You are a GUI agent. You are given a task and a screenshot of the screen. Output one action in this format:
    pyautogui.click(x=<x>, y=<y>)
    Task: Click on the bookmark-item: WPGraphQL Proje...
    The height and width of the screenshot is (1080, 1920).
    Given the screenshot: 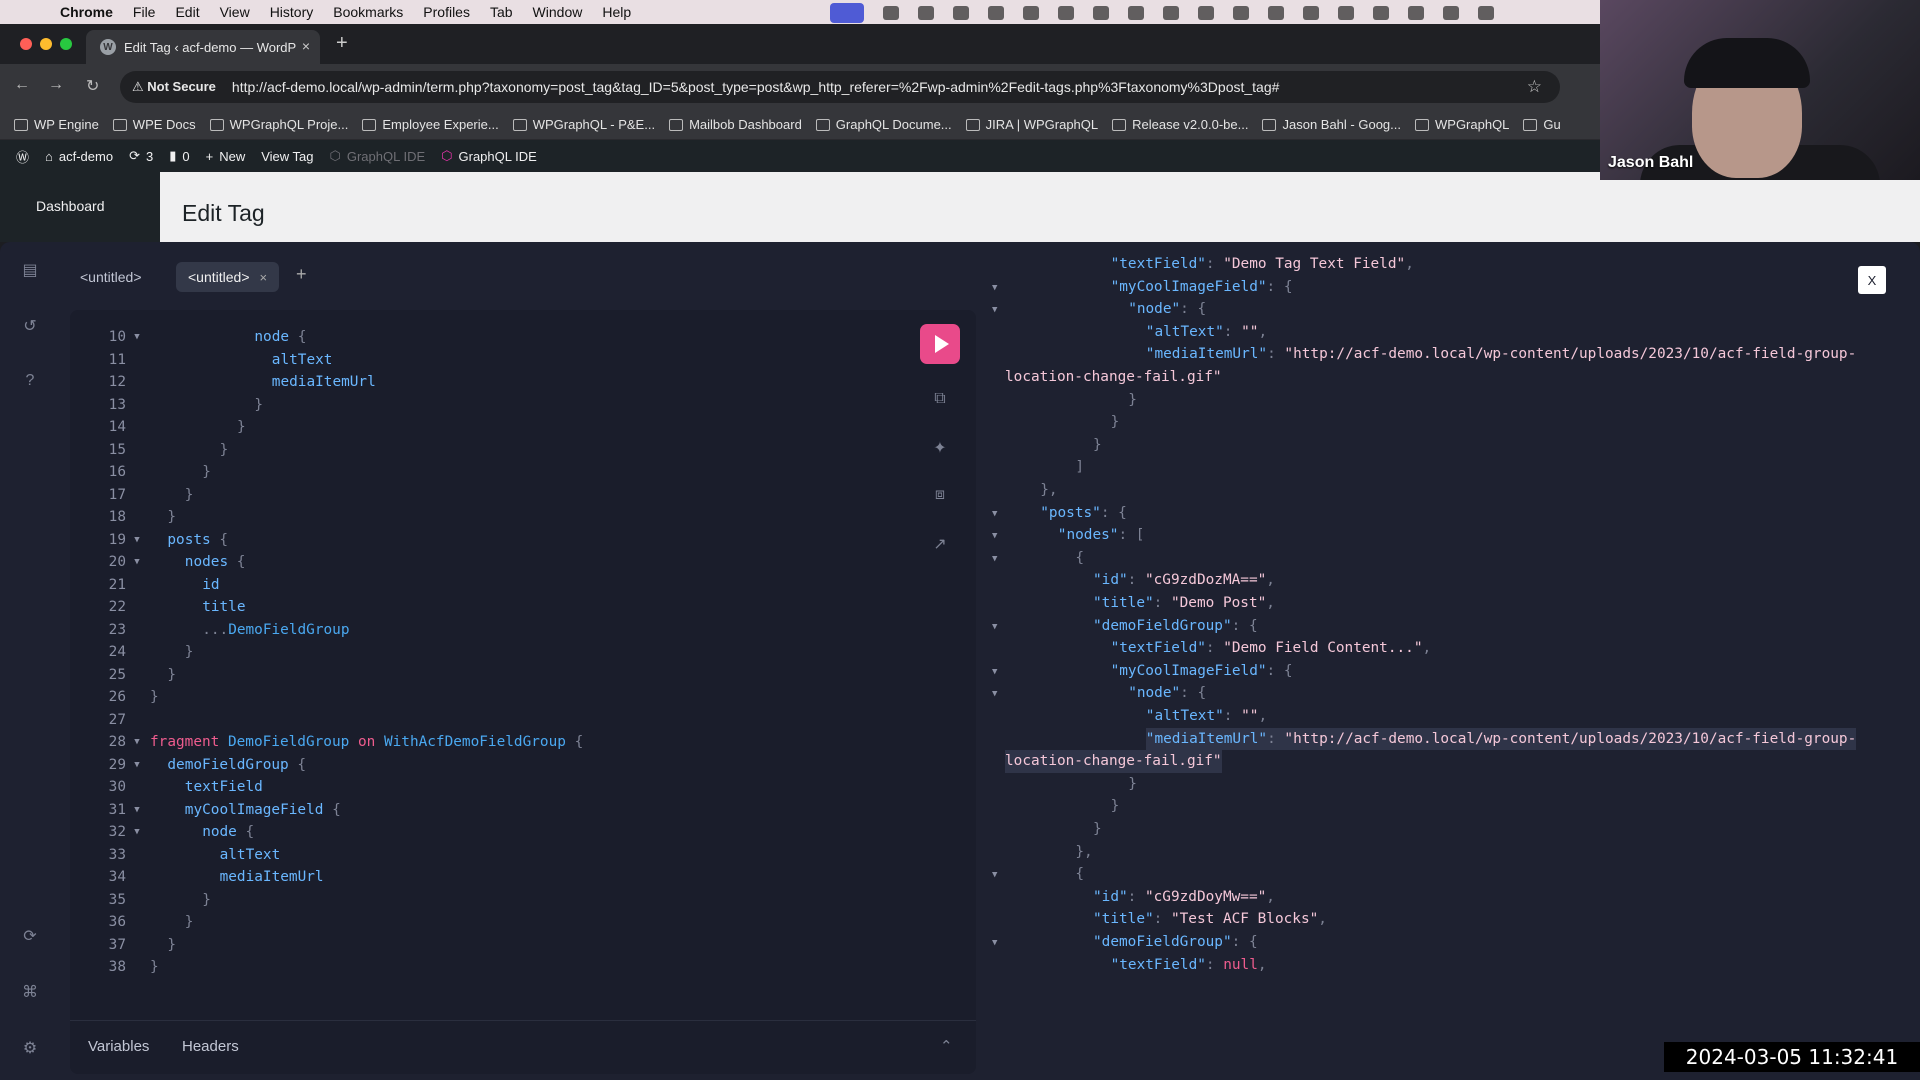 What is the action you would take?
    pyautogui.click(x=278, y=124)
    